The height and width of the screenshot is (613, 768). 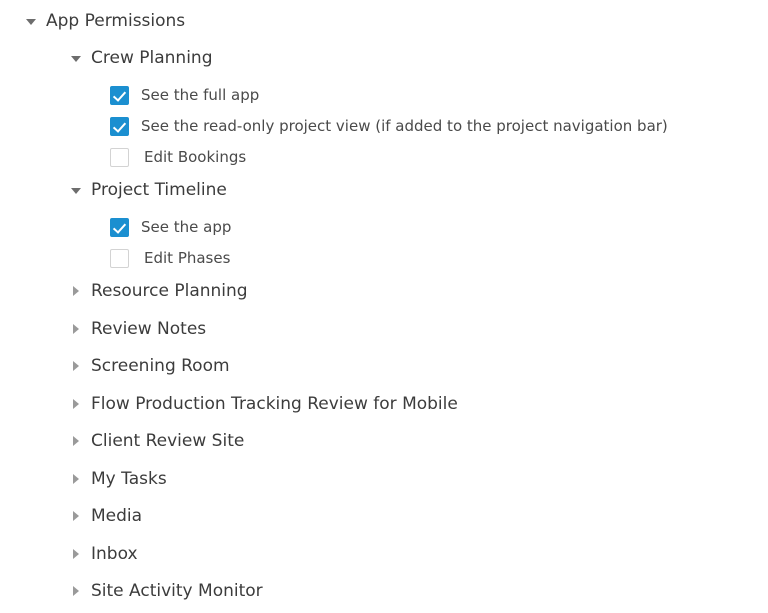 I want to click on tree-node-crew-planning: Crew Planning, so click(x=384, y=58).